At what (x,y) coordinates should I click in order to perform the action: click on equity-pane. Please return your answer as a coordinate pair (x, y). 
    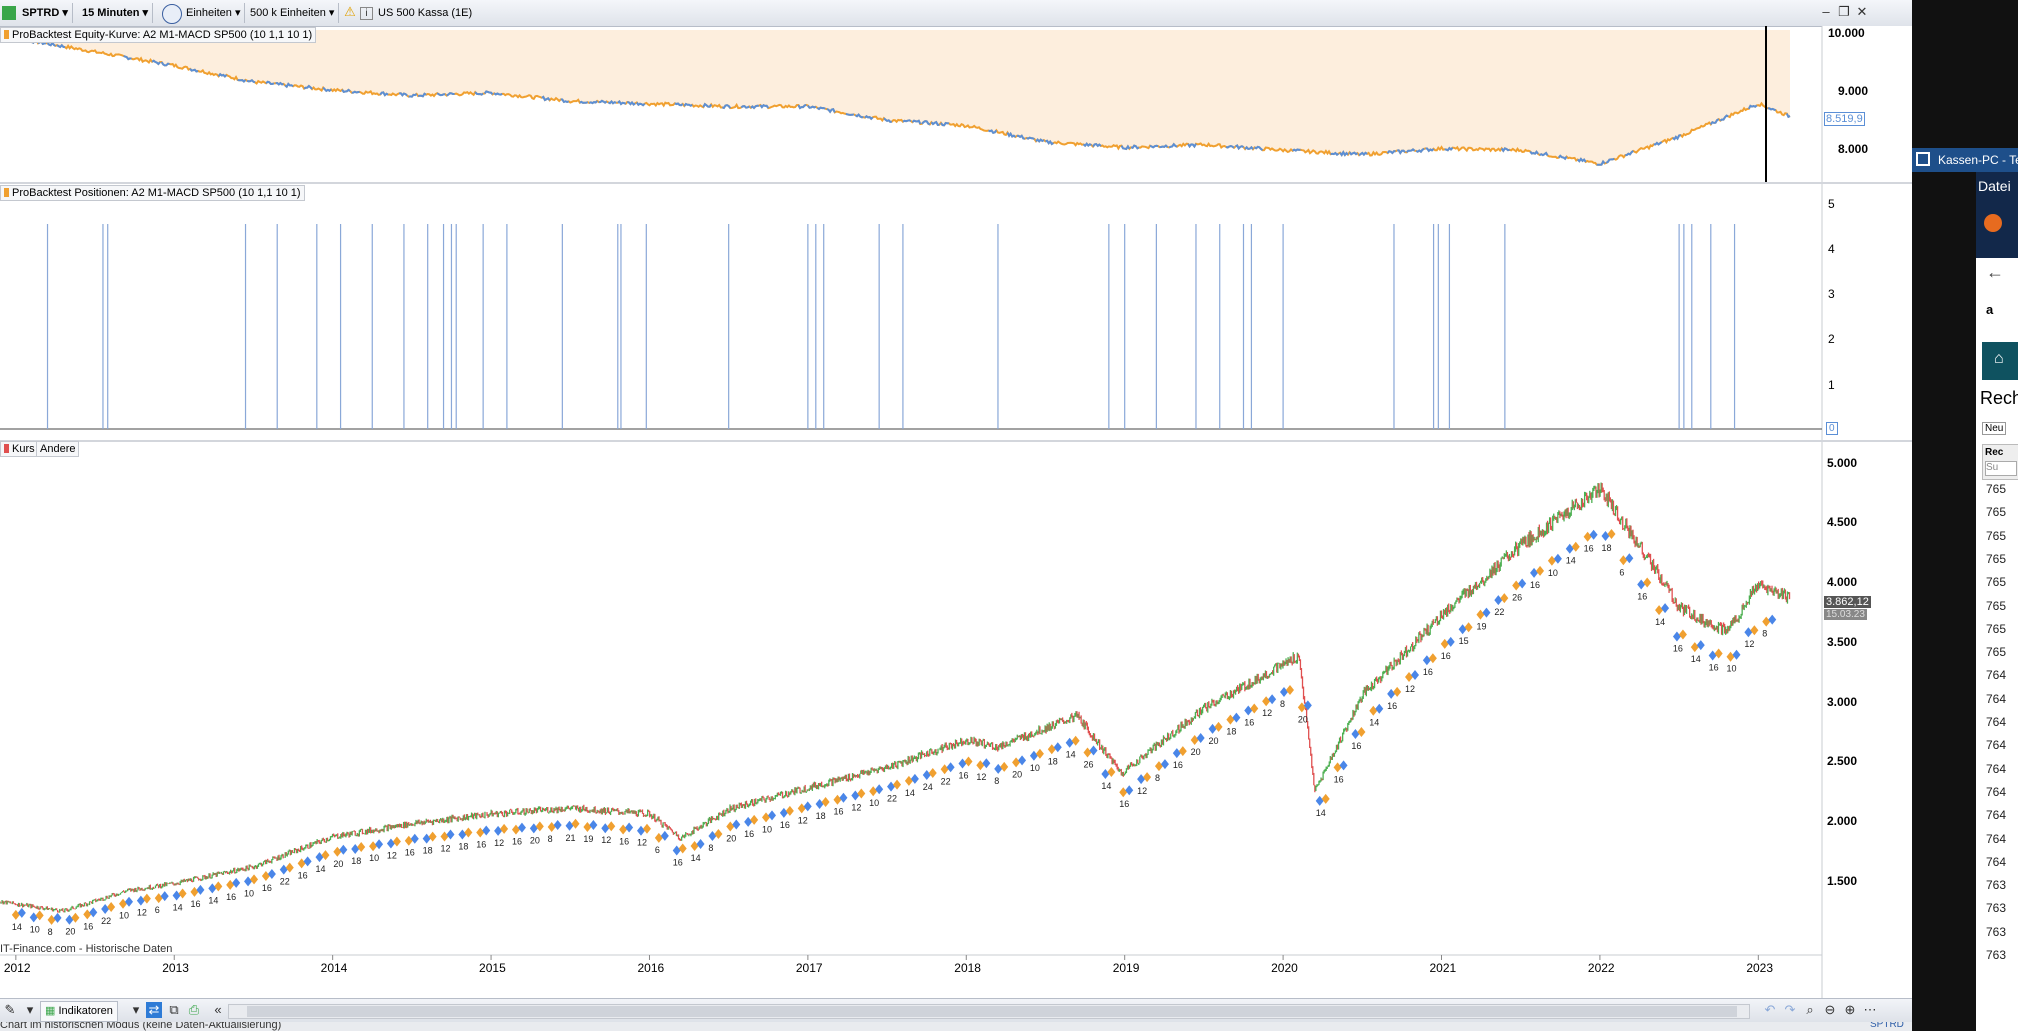
    Looking at the image, I should click on (956, 104).